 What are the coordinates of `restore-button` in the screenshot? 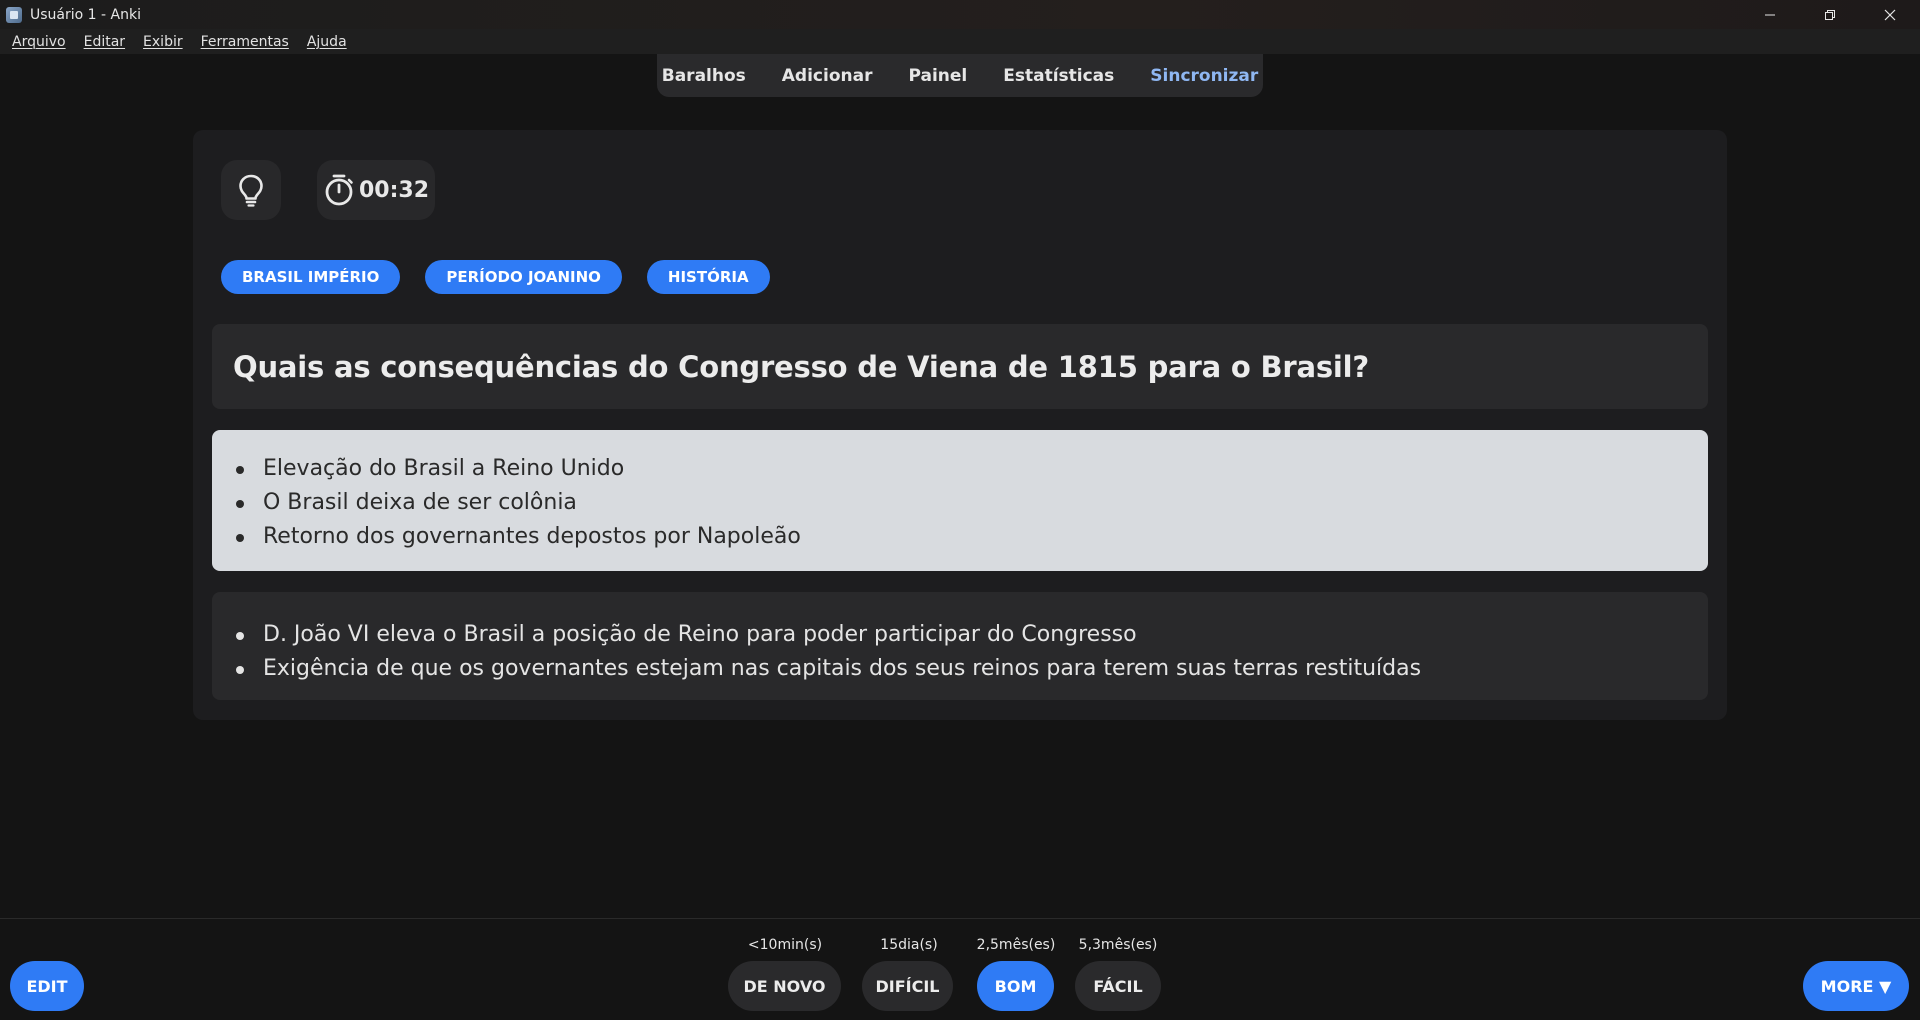 It's located at (1830, 14).